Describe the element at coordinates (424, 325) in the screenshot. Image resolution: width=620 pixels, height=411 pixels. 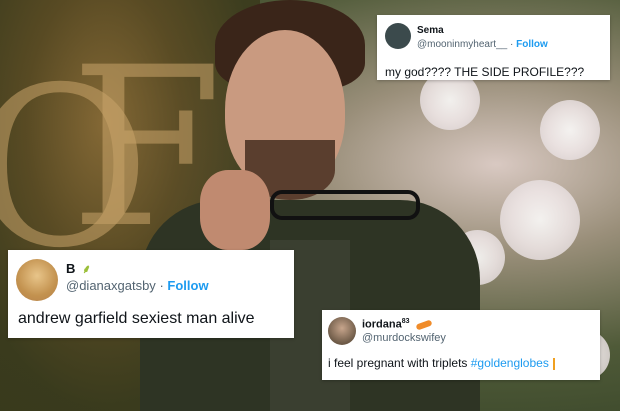
I see `orange-pill-icon` at that location.